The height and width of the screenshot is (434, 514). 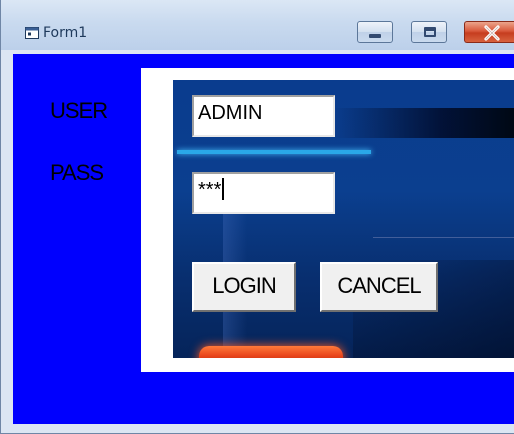 I want to click on user-input: ADMIN, so click(x=263, y=116).